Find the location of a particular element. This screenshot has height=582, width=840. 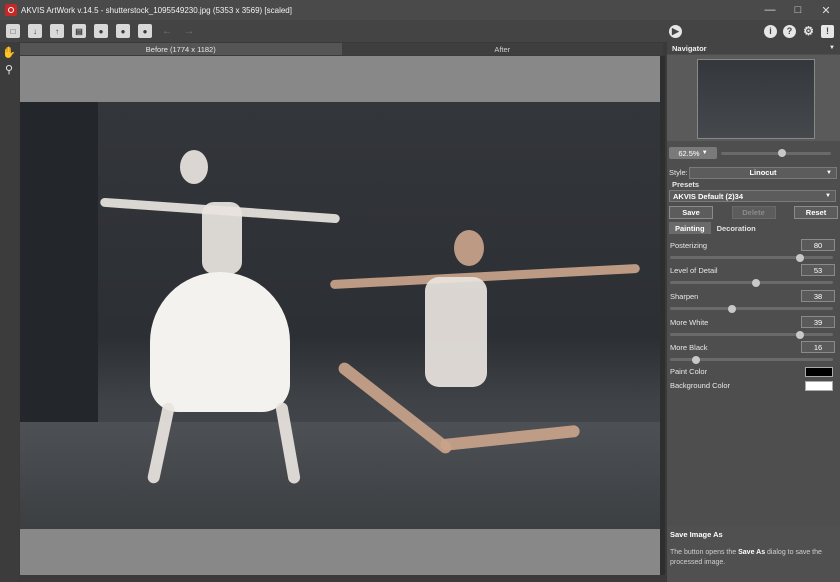

app-logo-icon is located at coordinates (11, 10).